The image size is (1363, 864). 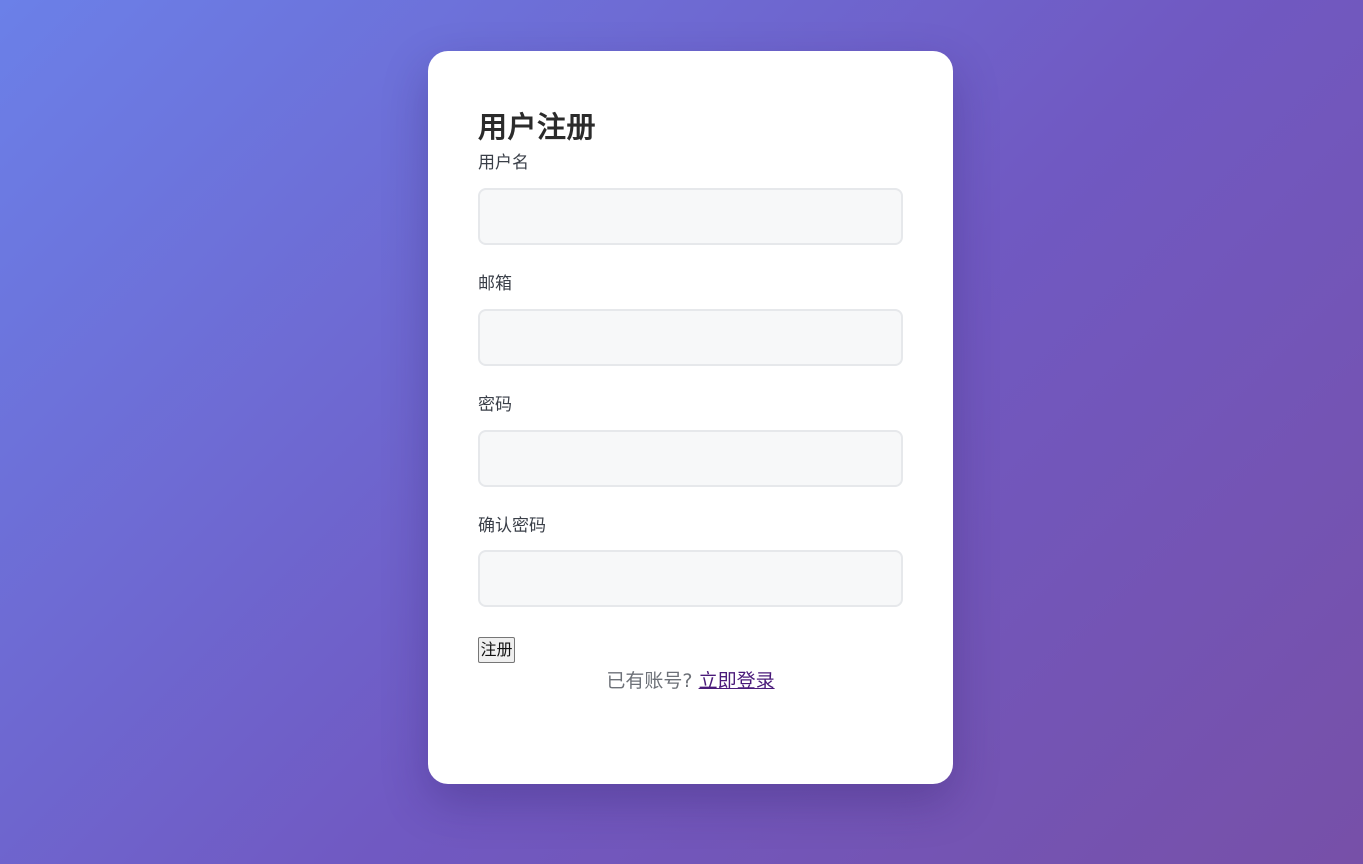 What do you see at coordinates (690, 578) in the screenshot?
I see `confirm-password-input` at bounding box center [690, 578].